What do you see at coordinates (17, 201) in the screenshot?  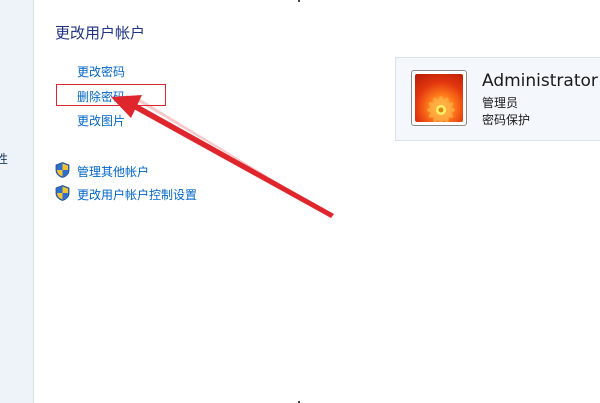 I see `left-navigation-pane: 性` at bounding box center [17, 201].